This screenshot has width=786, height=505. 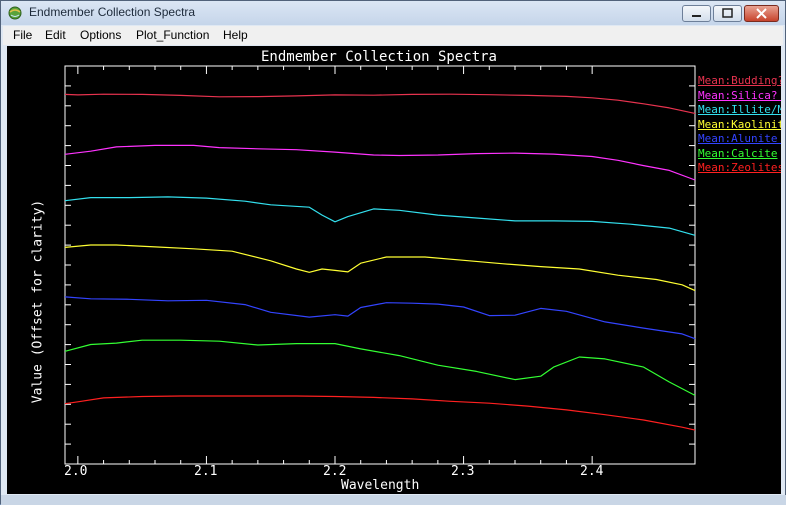 What do you see at coordinates (206, 471) in the screenshot?
I see `x-tick-label: 2.1` at bounding box center [206, 471].